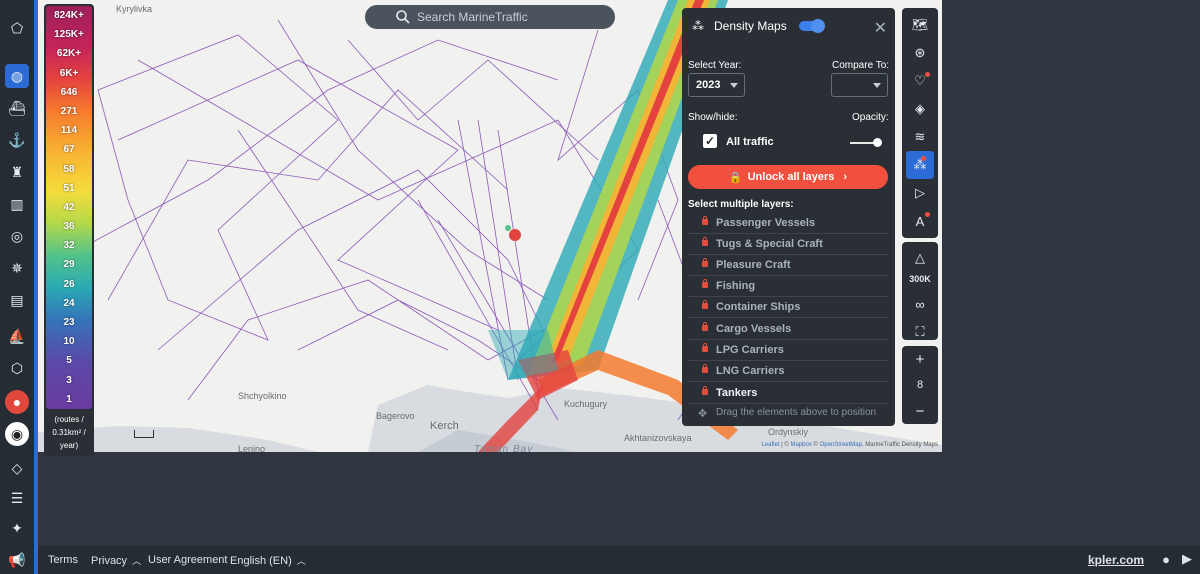  Describe the element at coordinates (859, 85) in the screenshot. I see `compare-select` at that location.